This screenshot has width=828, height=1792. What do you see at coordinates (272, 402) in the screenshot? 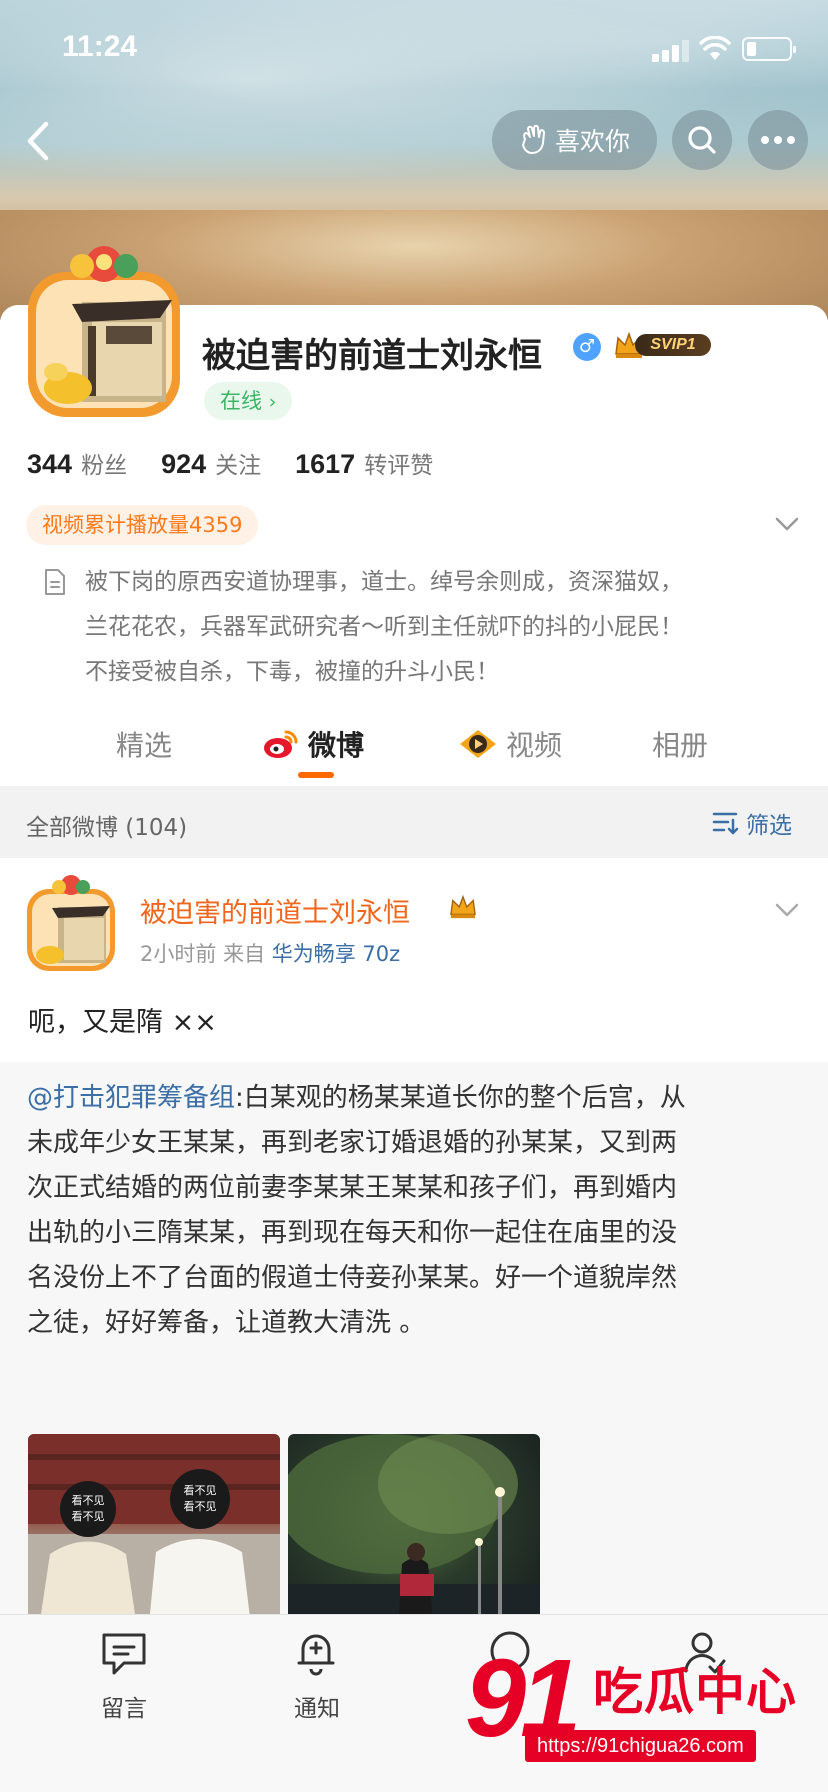
I see `chevron-right-icon: ›` at bounding box center [272, 402].